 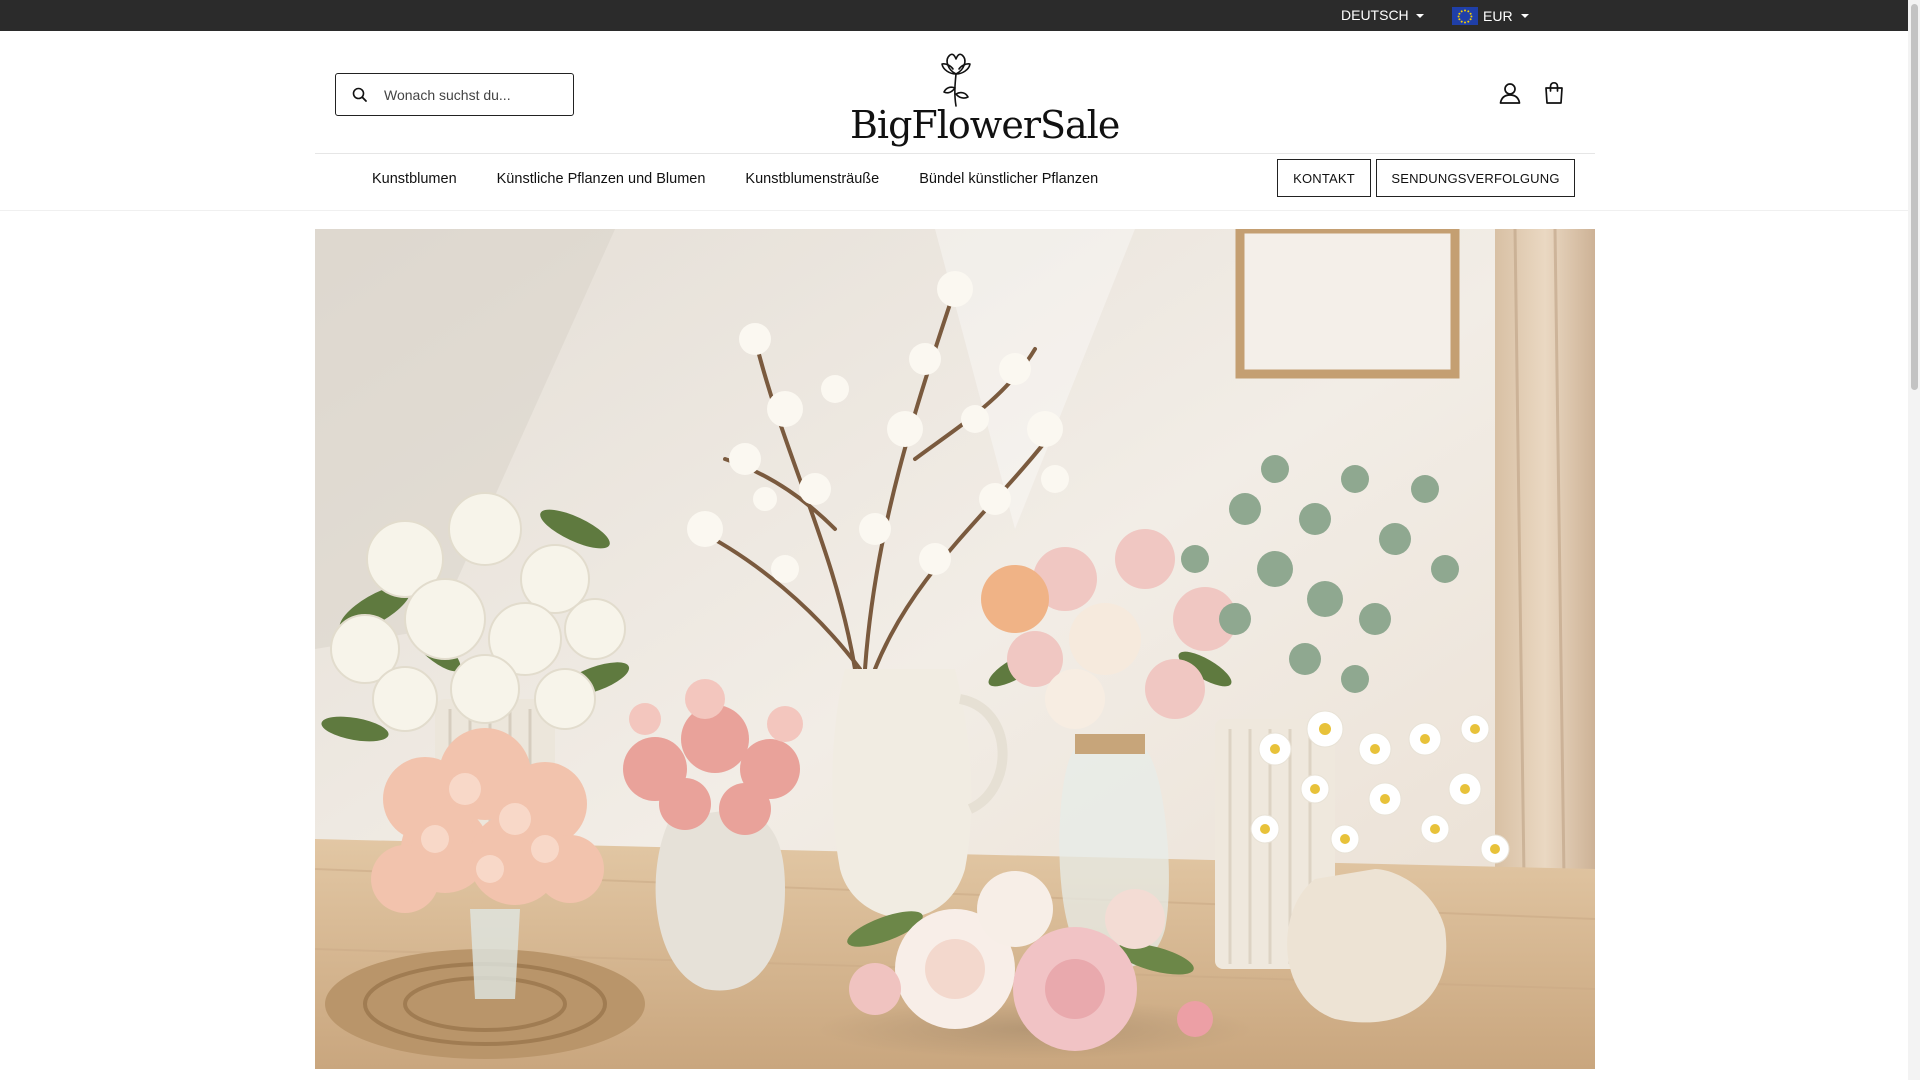 What do you see at coordinates (1008, 179) in the screenshot?
I see `nav-item-buendel: Bündel künstlicher Pflanzen` at bounding box center [1008, 179].